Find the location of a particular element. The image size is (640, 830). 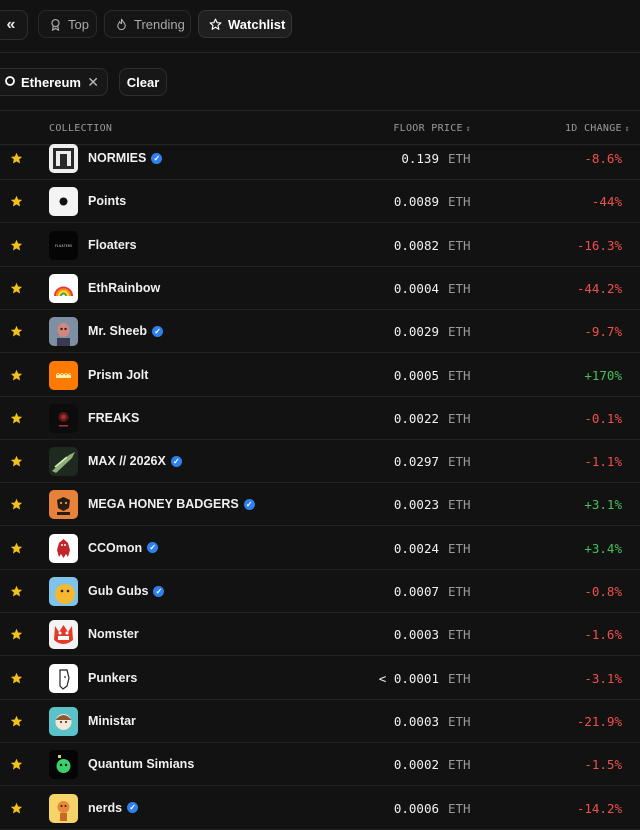

collection-name: CCOmon ✓ is located at coordinates (123, 547).